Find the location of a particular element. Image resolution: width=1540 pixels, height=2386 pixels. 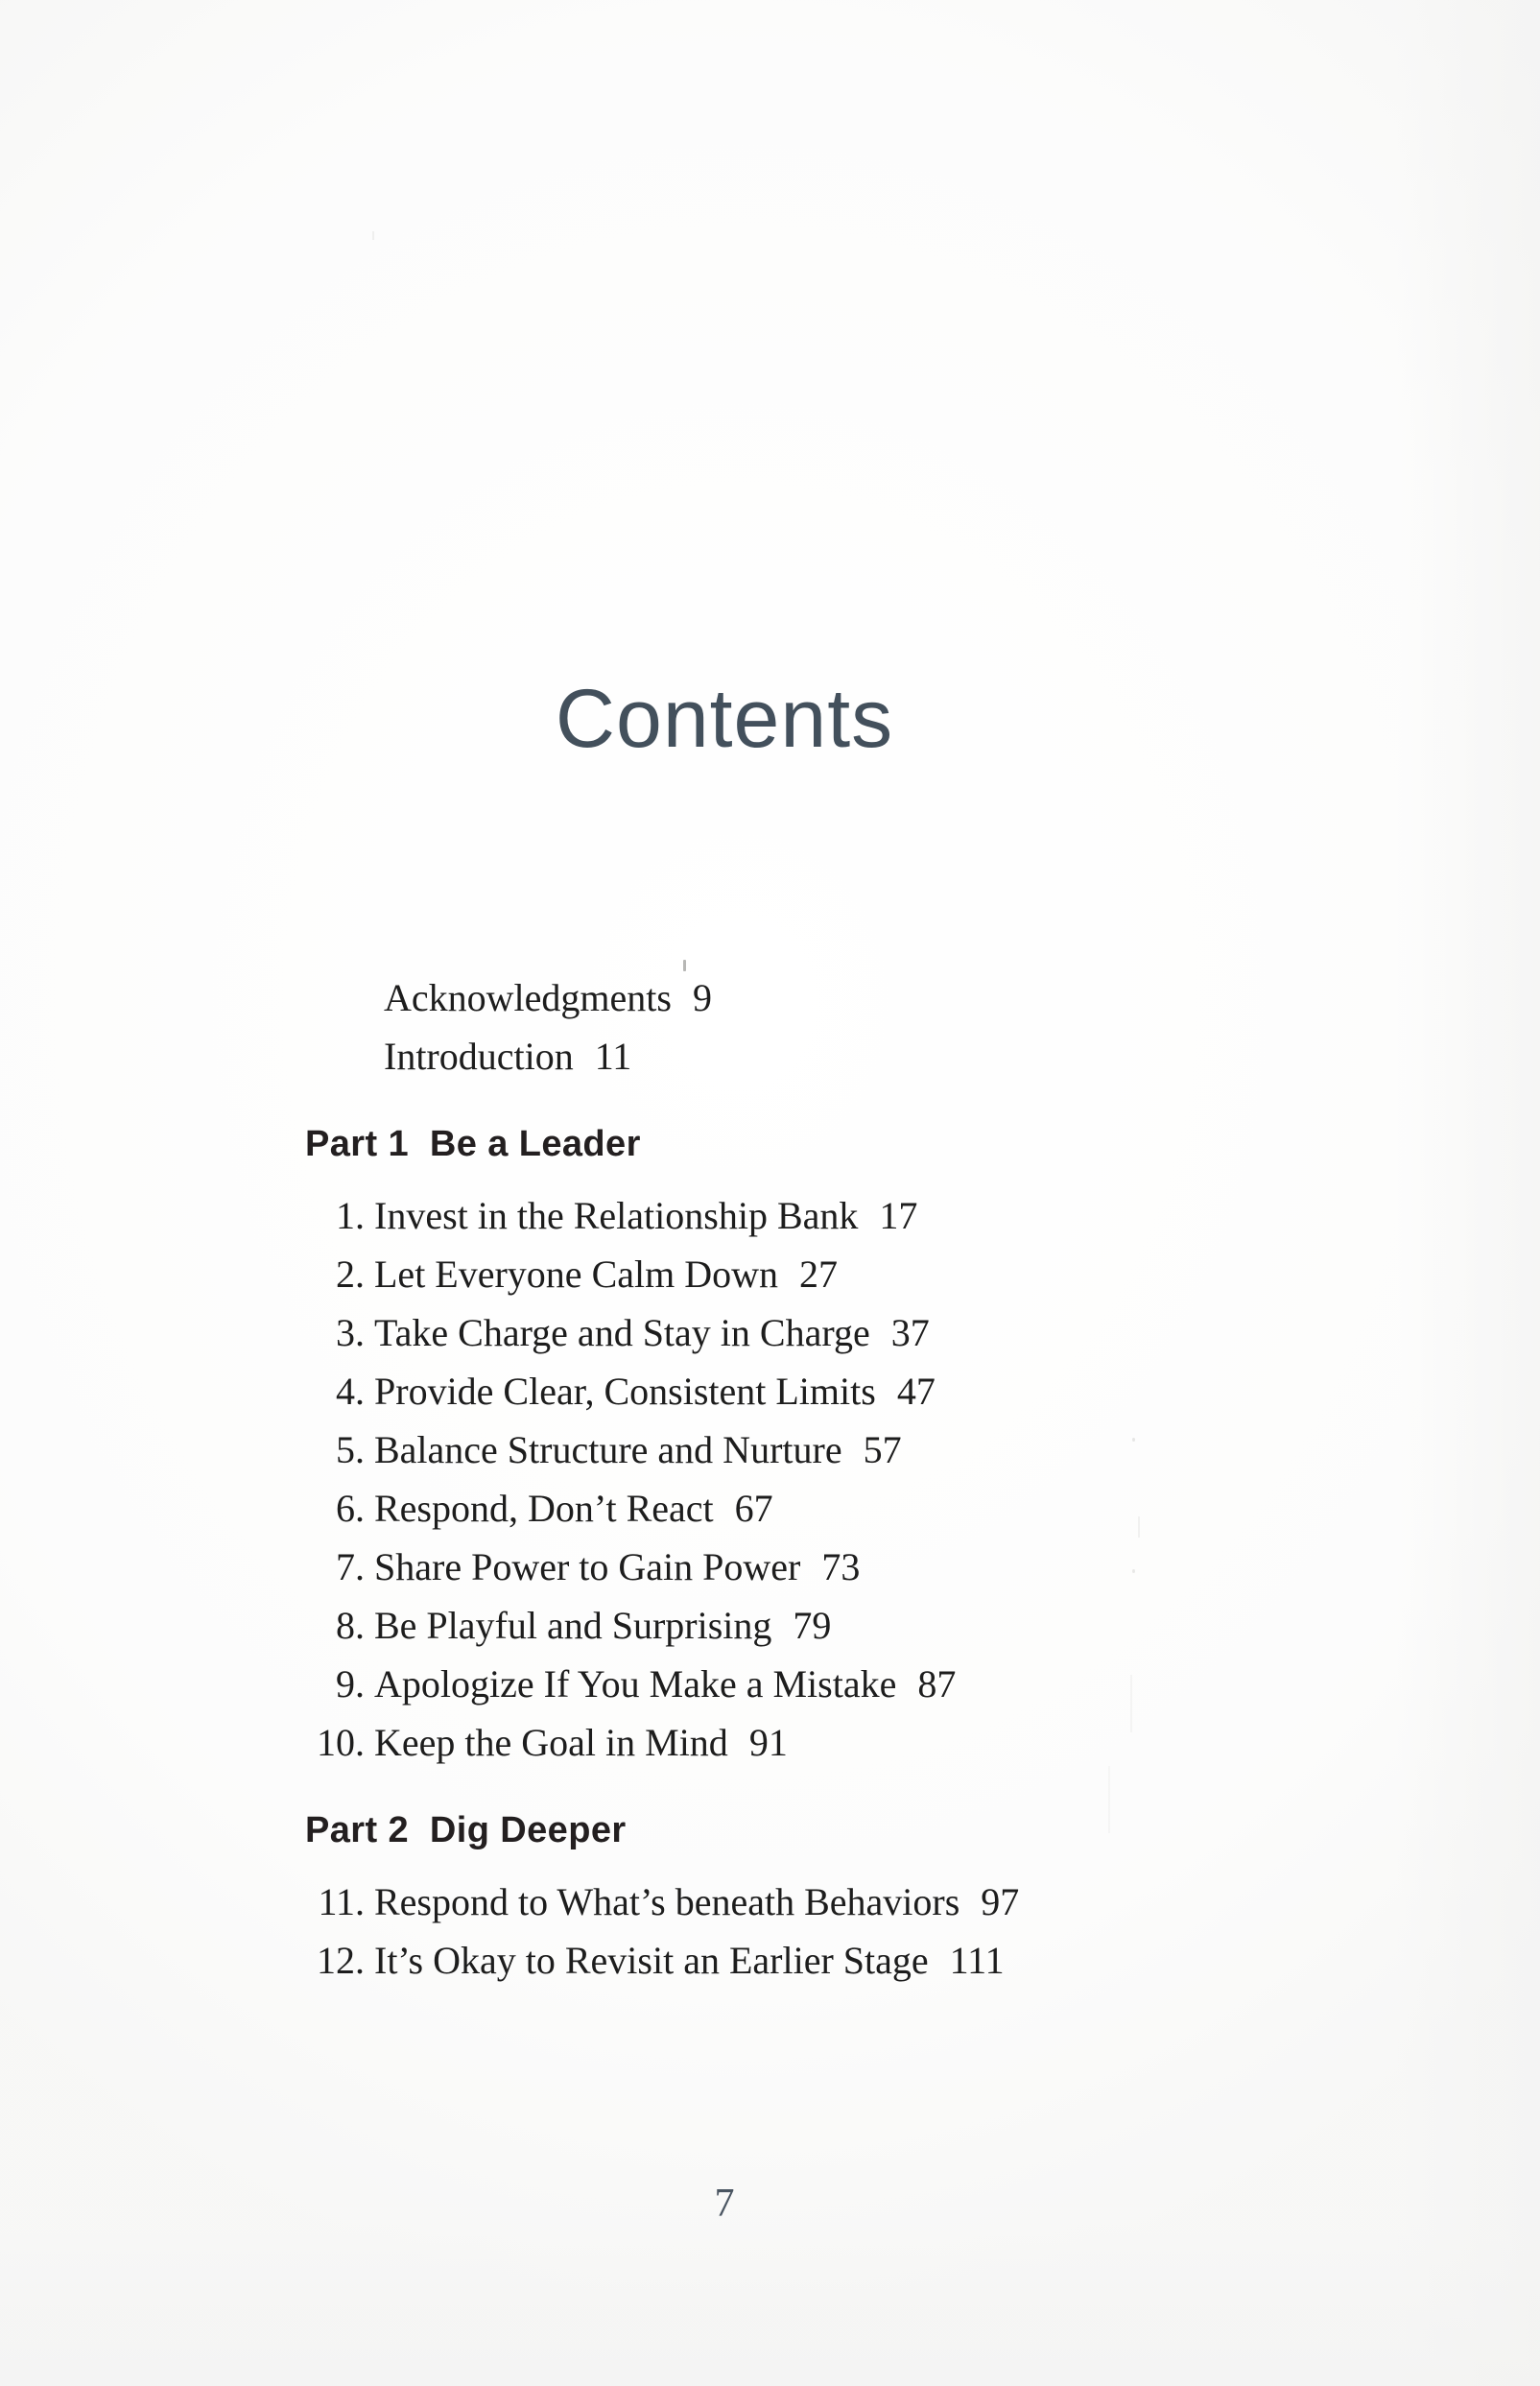

chapter-number: 9. is located at coordinates (350, 1684).